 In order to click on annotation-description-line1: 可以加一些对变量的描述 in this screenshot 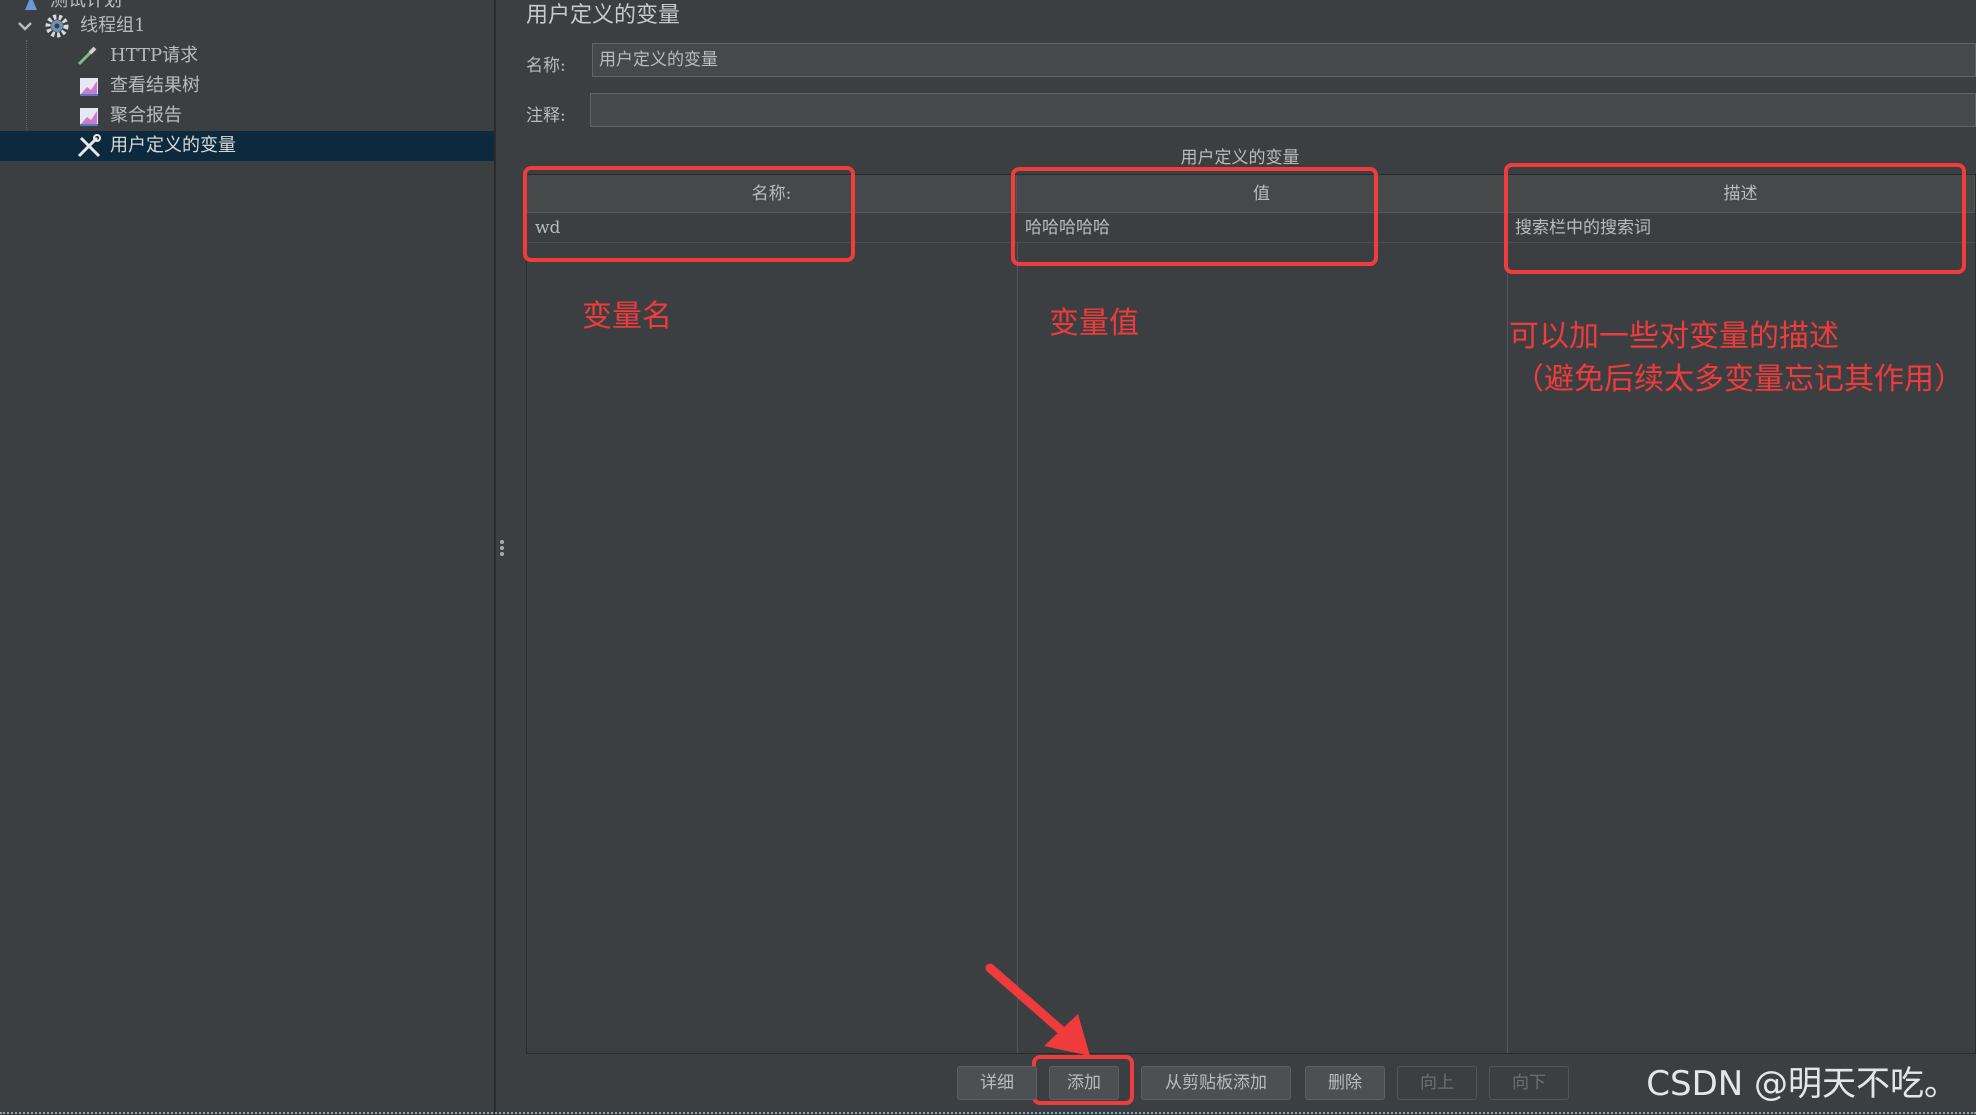, I will do `click(1674, 336)`.